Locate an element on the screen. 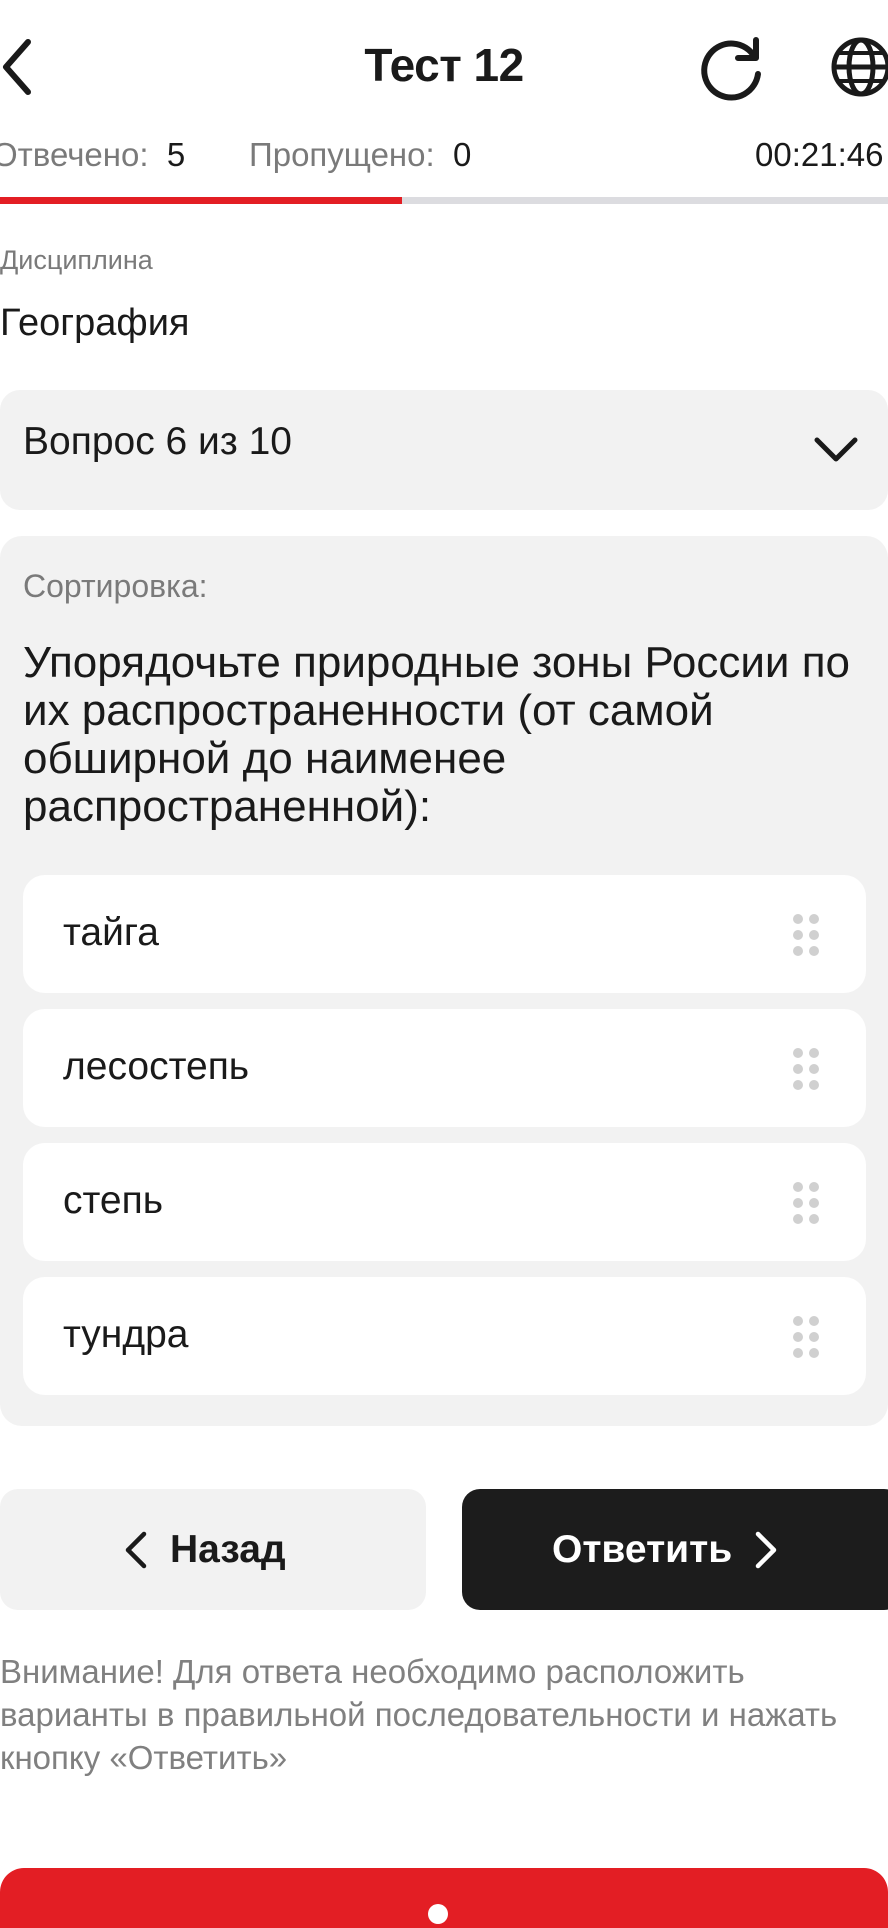 This screenshot has width=888, height=1928. chevron-down-icon is located at coordinates (836, 449).